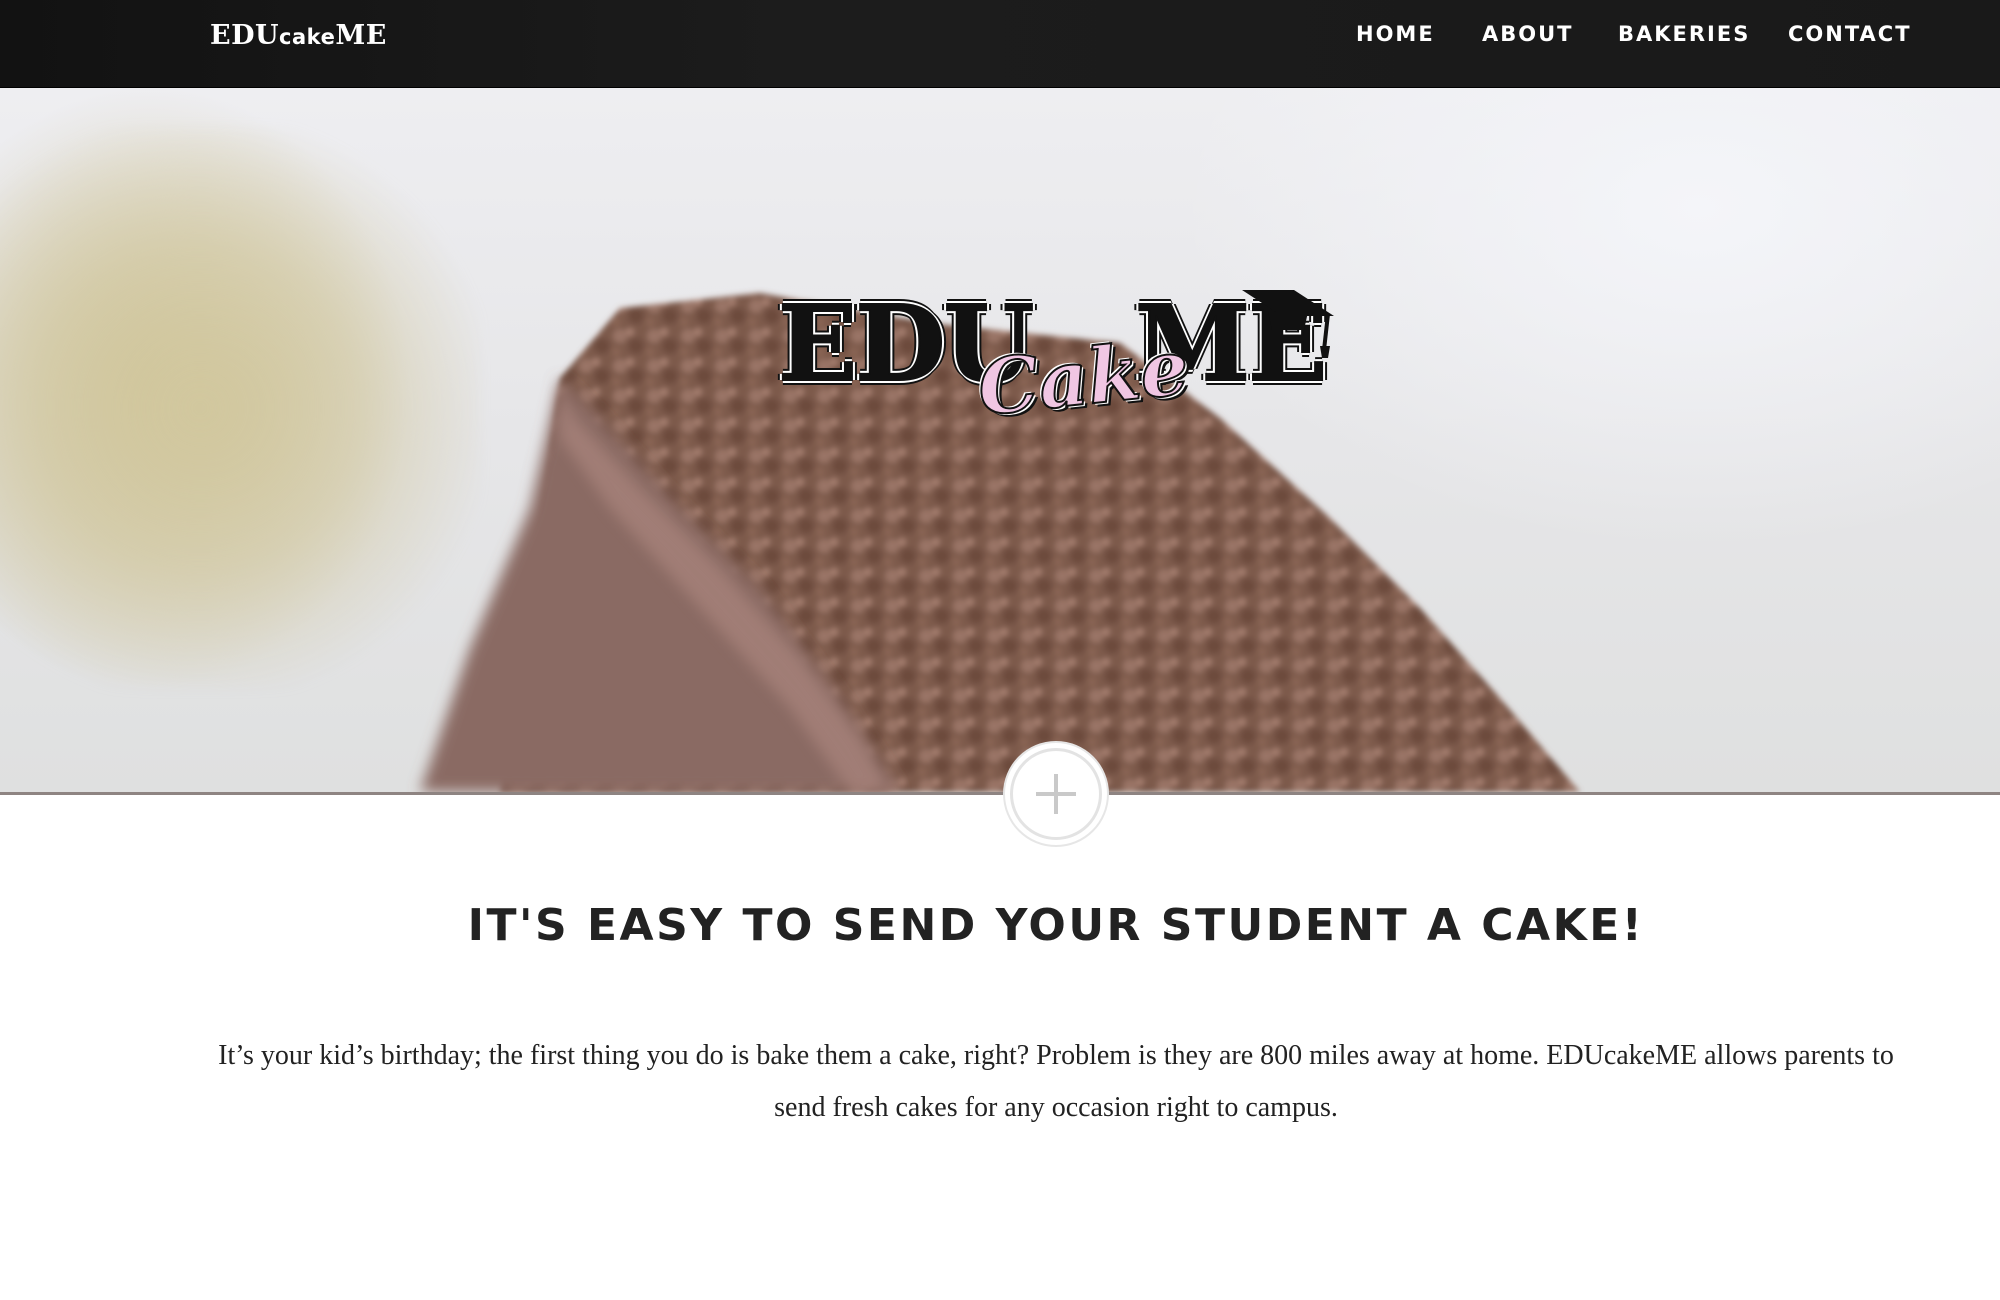 This screenshot has width=2000, height=1300. I want to click on expand-button, so click(1056, 794).